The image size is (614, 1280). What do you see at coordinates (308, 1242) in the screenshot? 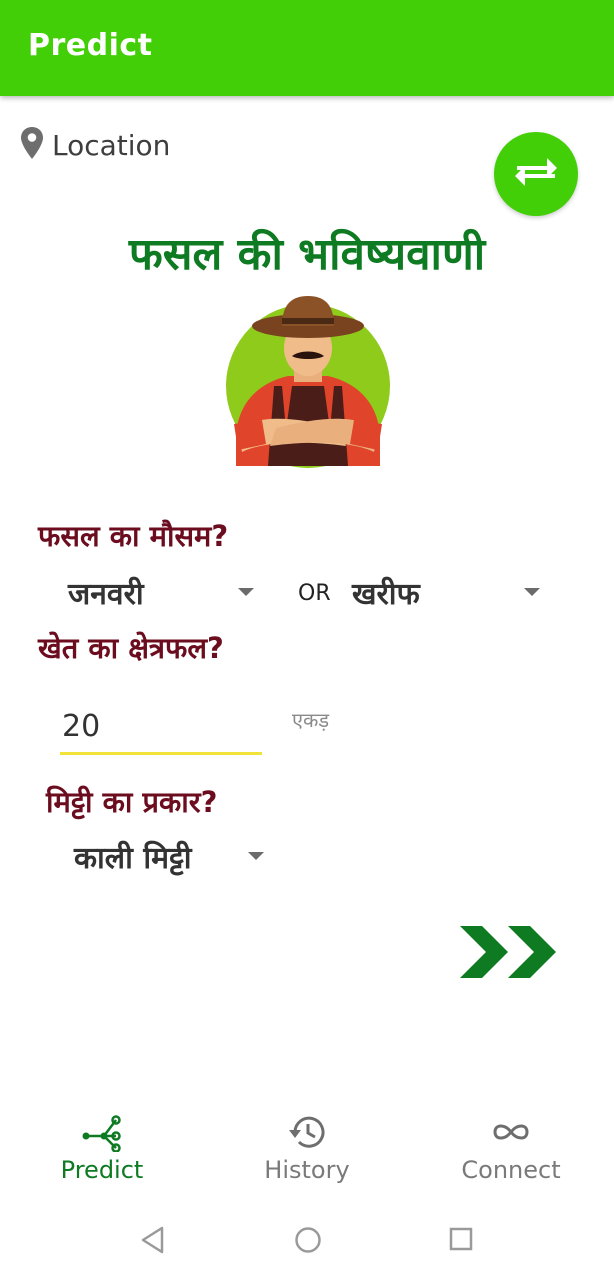
I see `home-icon` at bounding box center [308, 1242].